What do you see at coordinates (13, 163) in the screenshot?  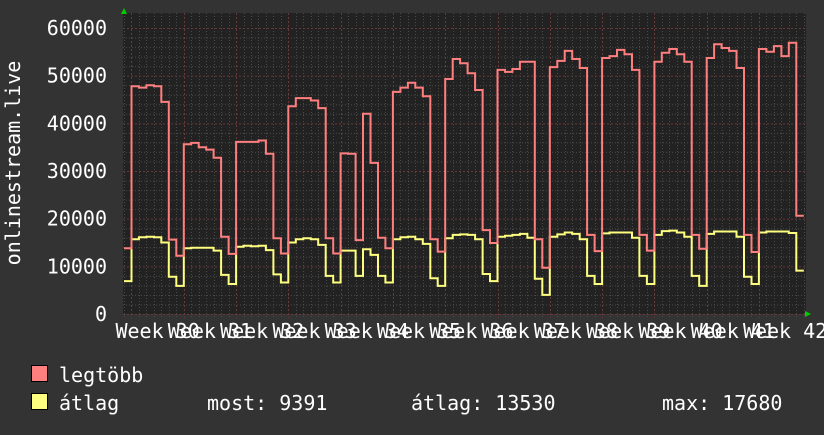 I see `y-axis-label: onlinestream.live` at bounding box center [13, 163].